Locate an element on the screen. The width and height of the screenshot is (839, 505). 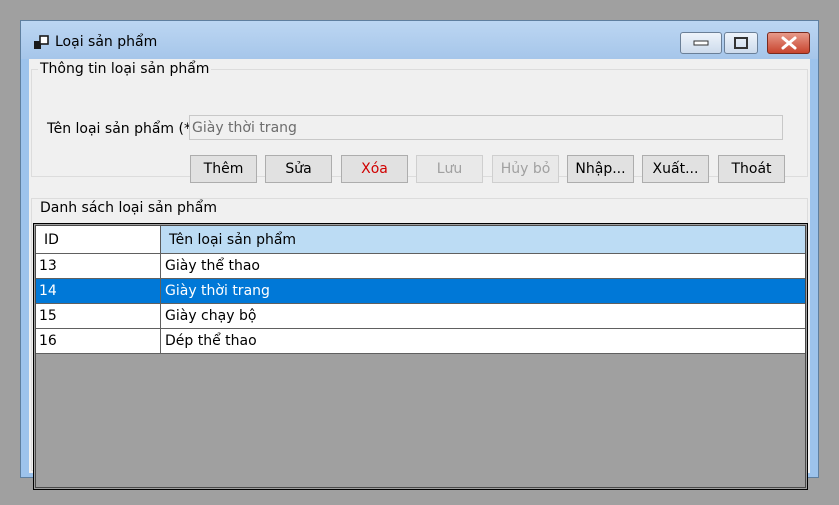
cell-name: Giày thể thao is located at coordinates (212, 266).